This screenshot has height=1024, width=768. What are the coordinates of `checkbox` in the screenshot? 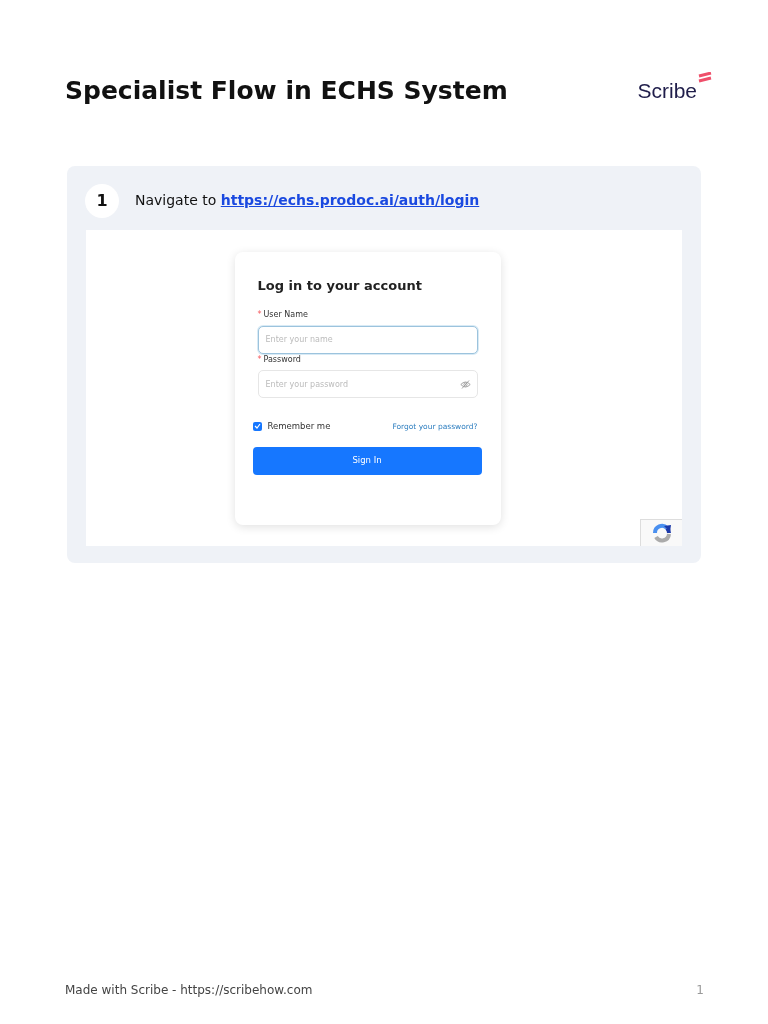 It's located at (257, 426).